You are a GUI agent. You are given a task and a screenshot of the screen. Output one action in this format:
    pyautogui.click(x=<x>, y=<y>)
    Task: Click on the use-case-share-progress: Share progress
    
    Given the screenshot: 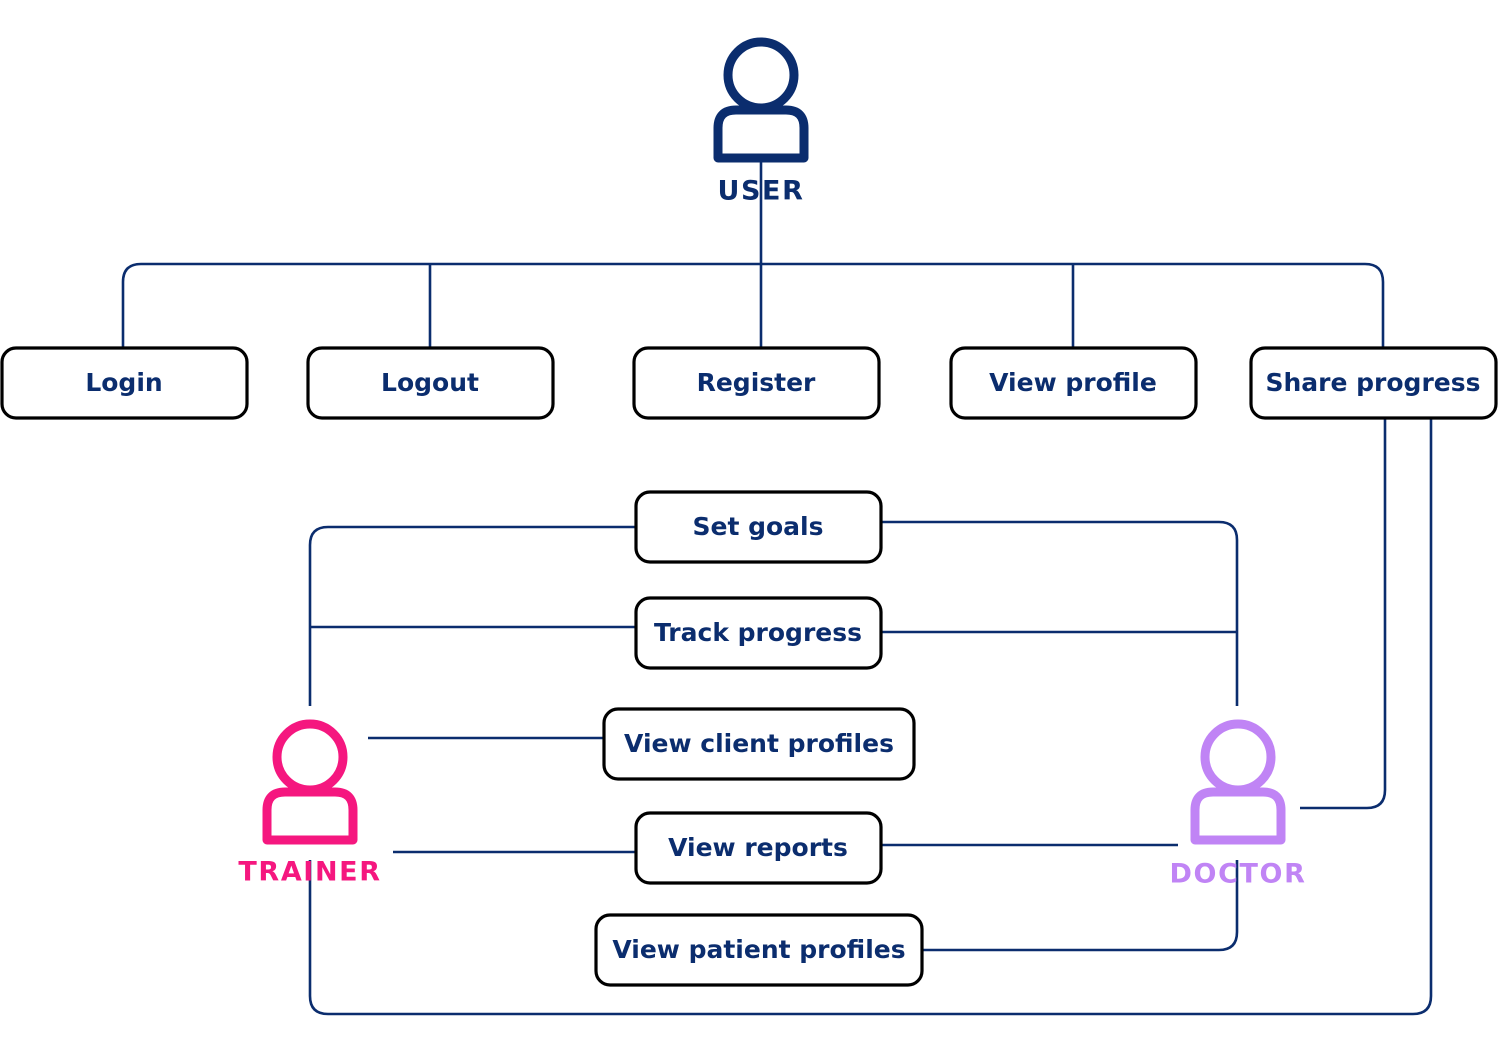 What is the action you would take?
    pyautogui.click(x=1373, y=383)
    